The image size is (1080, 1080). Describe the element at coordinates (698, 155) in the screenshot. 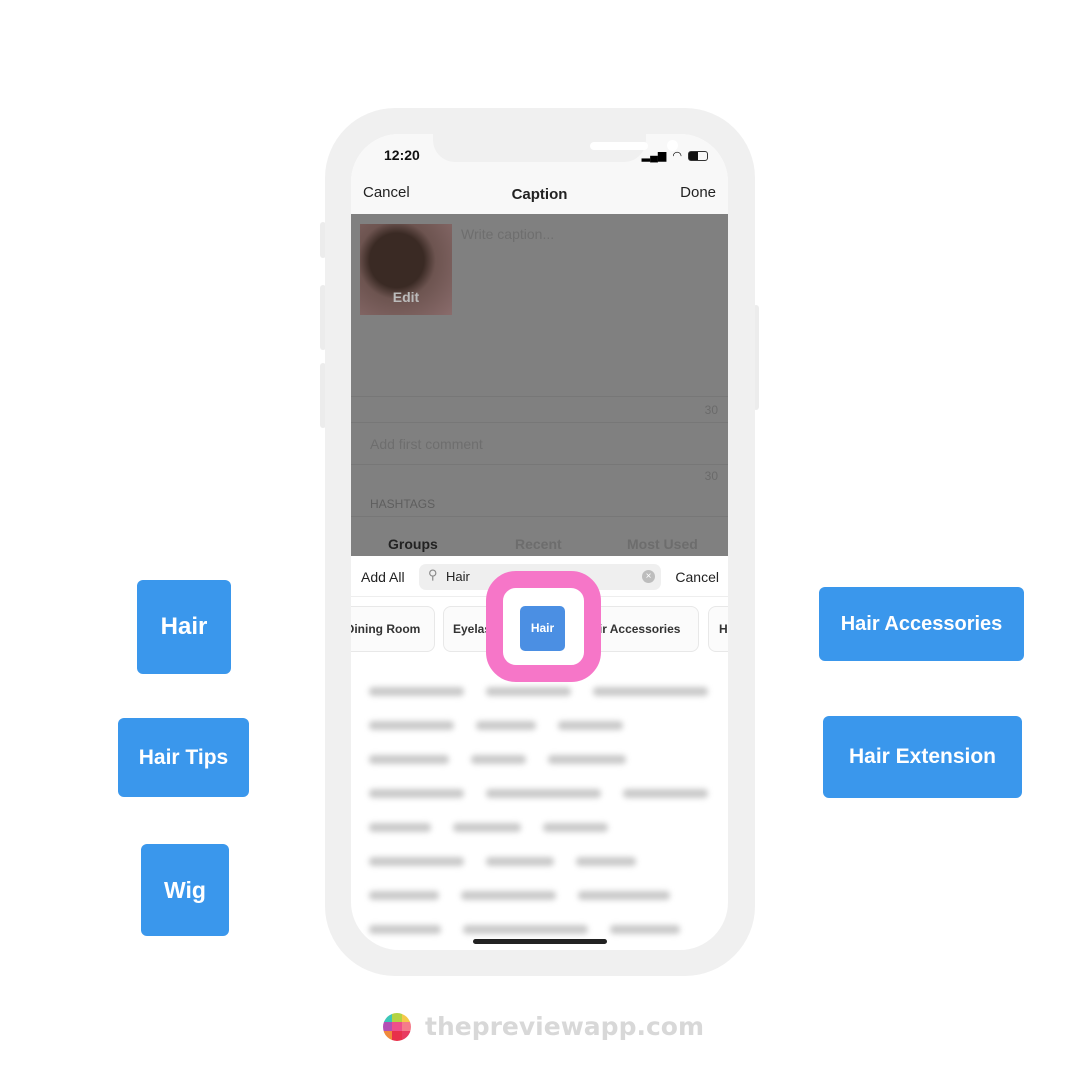

I see `battery-icon` at that location.